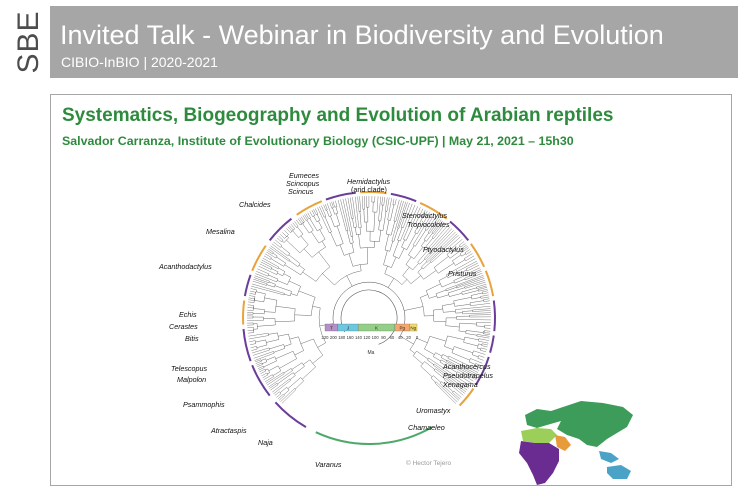 This screenshot has height=504, width=740. I want to click on taxon-acanthodactylus: Acanthodactylus, so click(185, 266).